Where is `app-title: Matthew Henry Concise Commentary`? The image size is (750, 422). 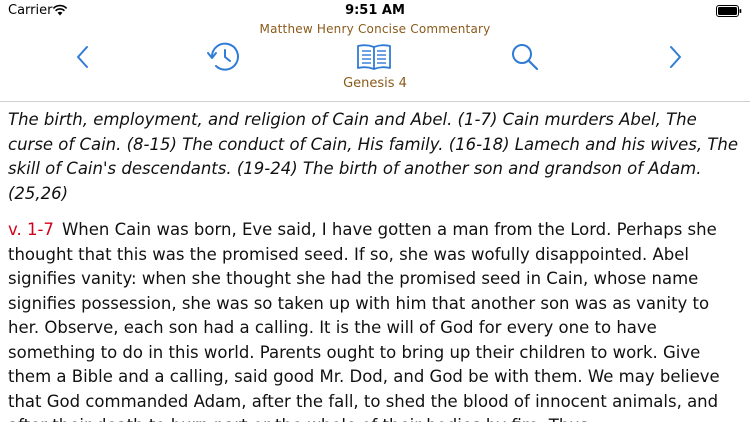 app-title: Matthew Henry Concise Commentary is located at coordinates (375, 29).